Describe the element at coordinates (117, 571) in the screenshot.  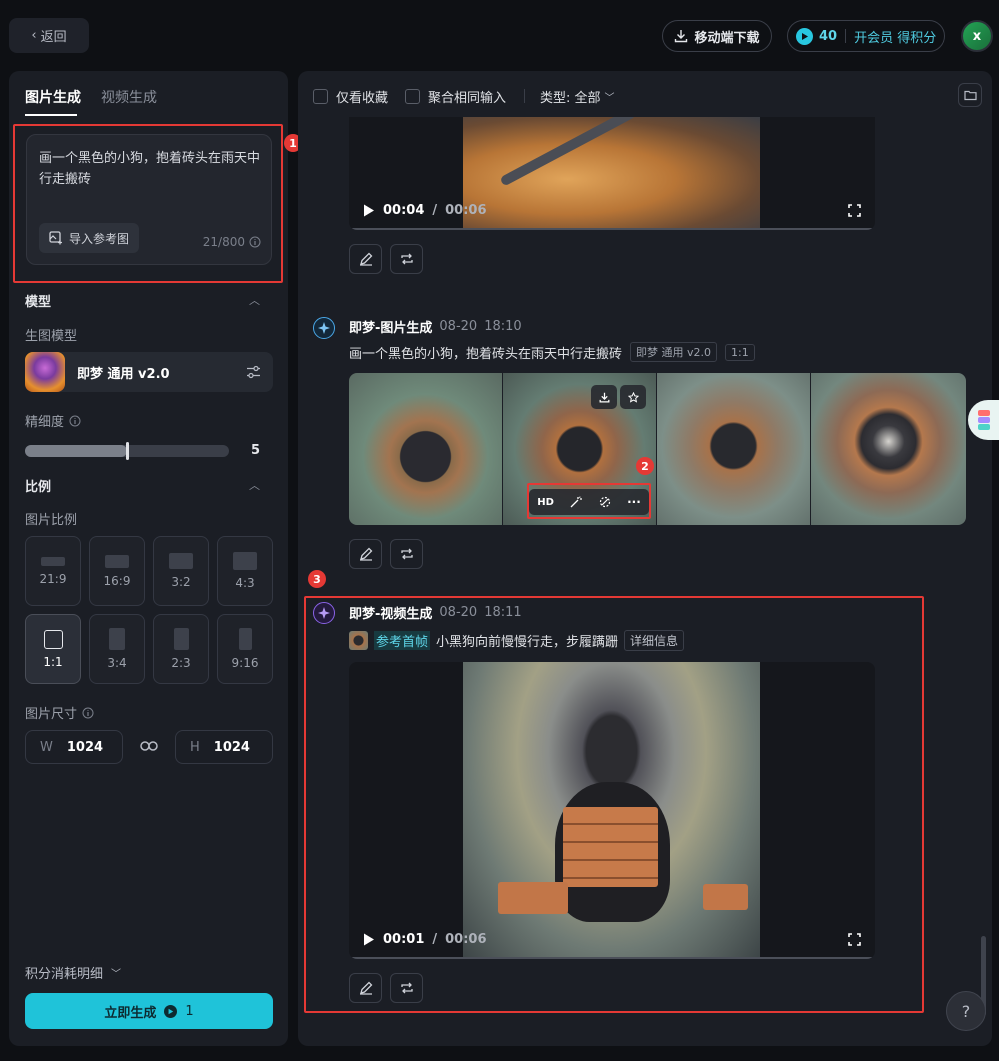
I see `ratio-option-16-9: 16:9` at that location.